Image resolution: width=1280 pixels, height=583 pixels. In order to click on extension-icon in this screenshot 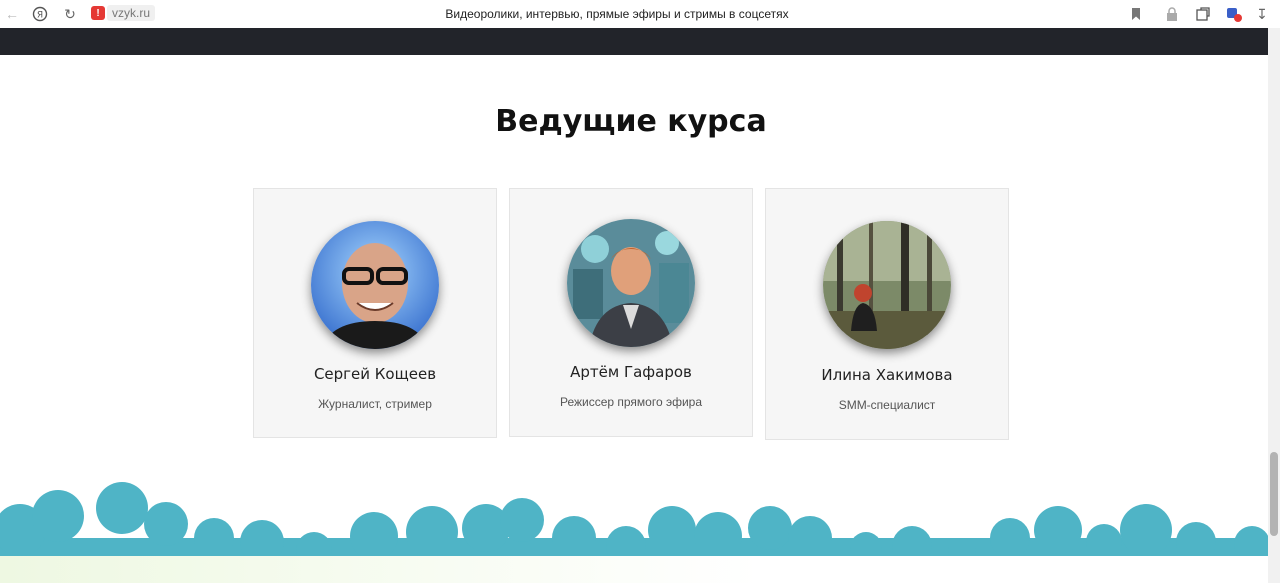, I will do `click(1203, 14)`.